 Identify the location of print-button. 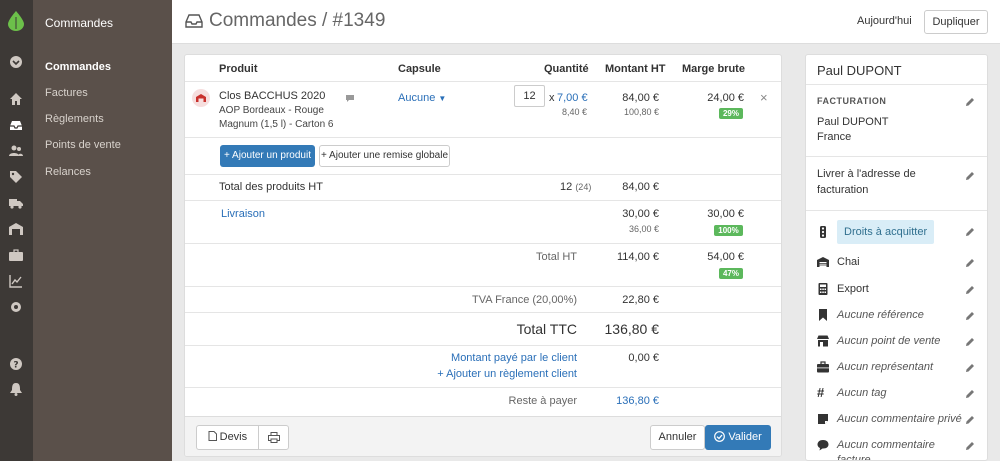
(273, 437).